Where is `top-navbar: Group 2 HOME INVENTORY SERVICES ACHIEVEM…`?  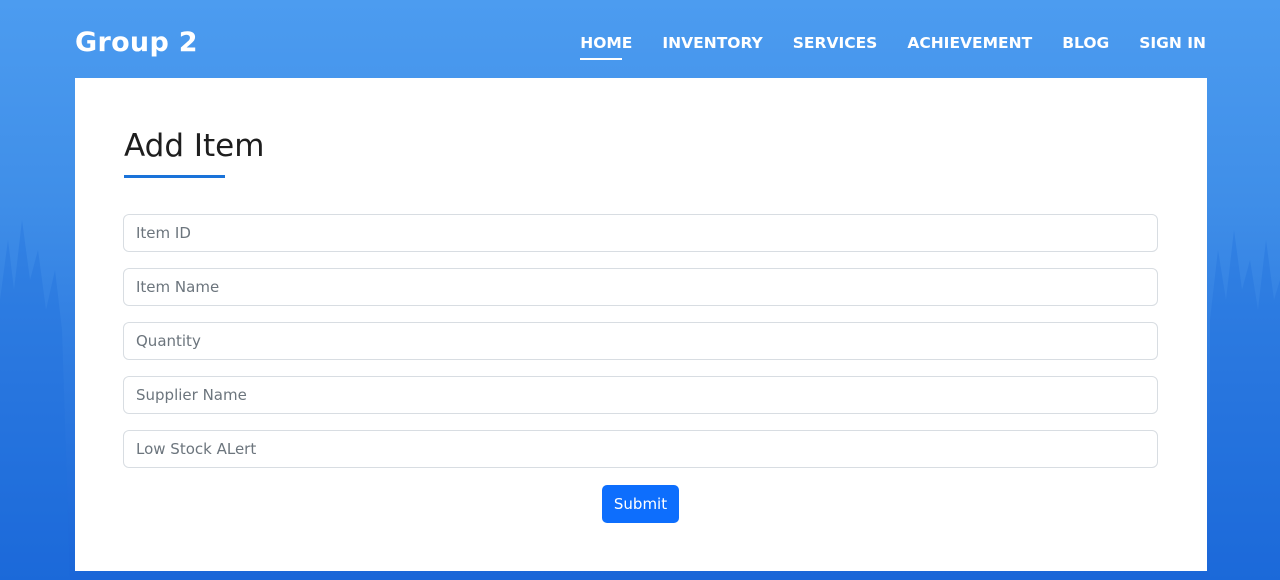
top-navbar: Group 2 HOME INVENTORY SERVICES ACHIEVEM… is located at coordinates (640, 39).